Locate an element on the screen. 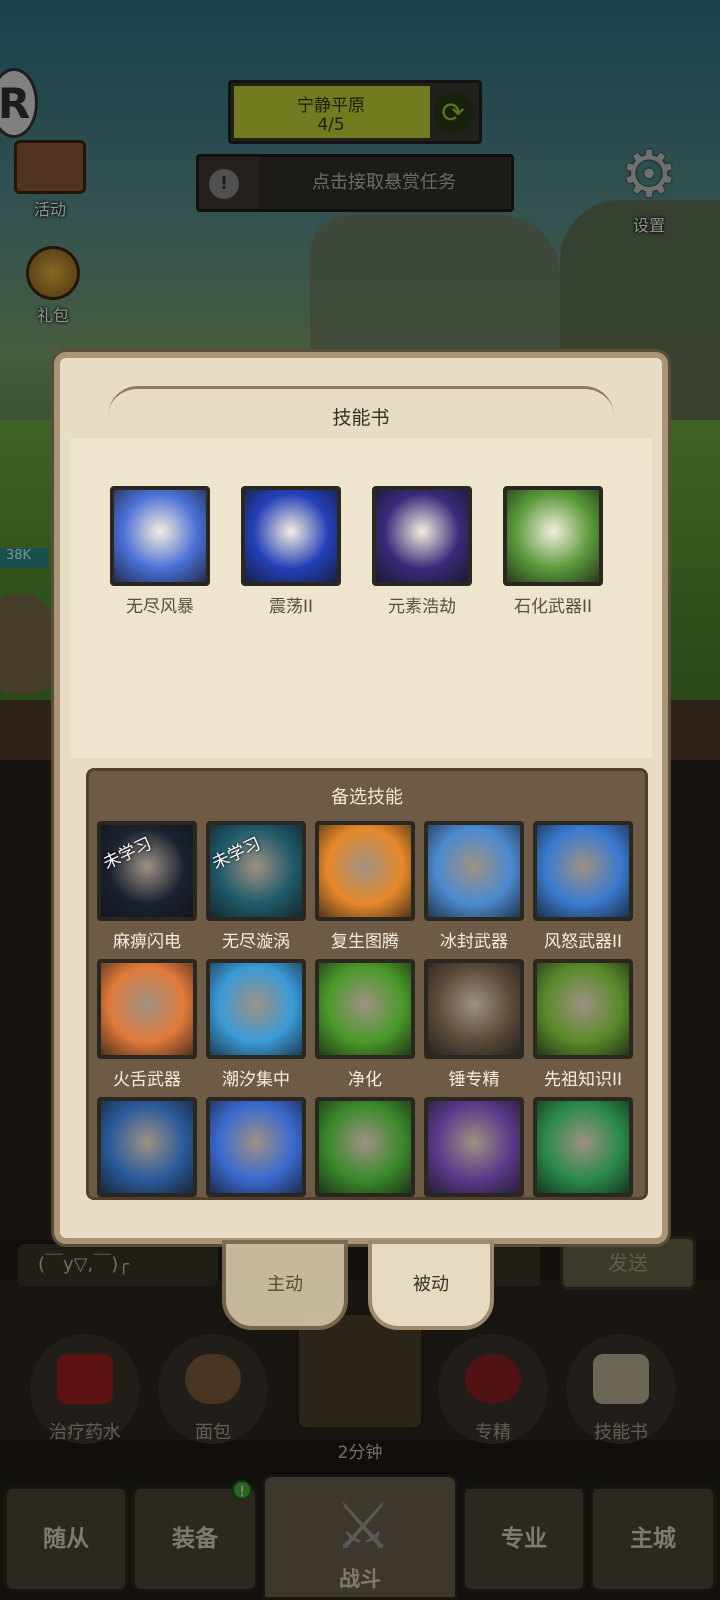  equipped-skill: 元素浩劫 is located at coordinates (422, 551).